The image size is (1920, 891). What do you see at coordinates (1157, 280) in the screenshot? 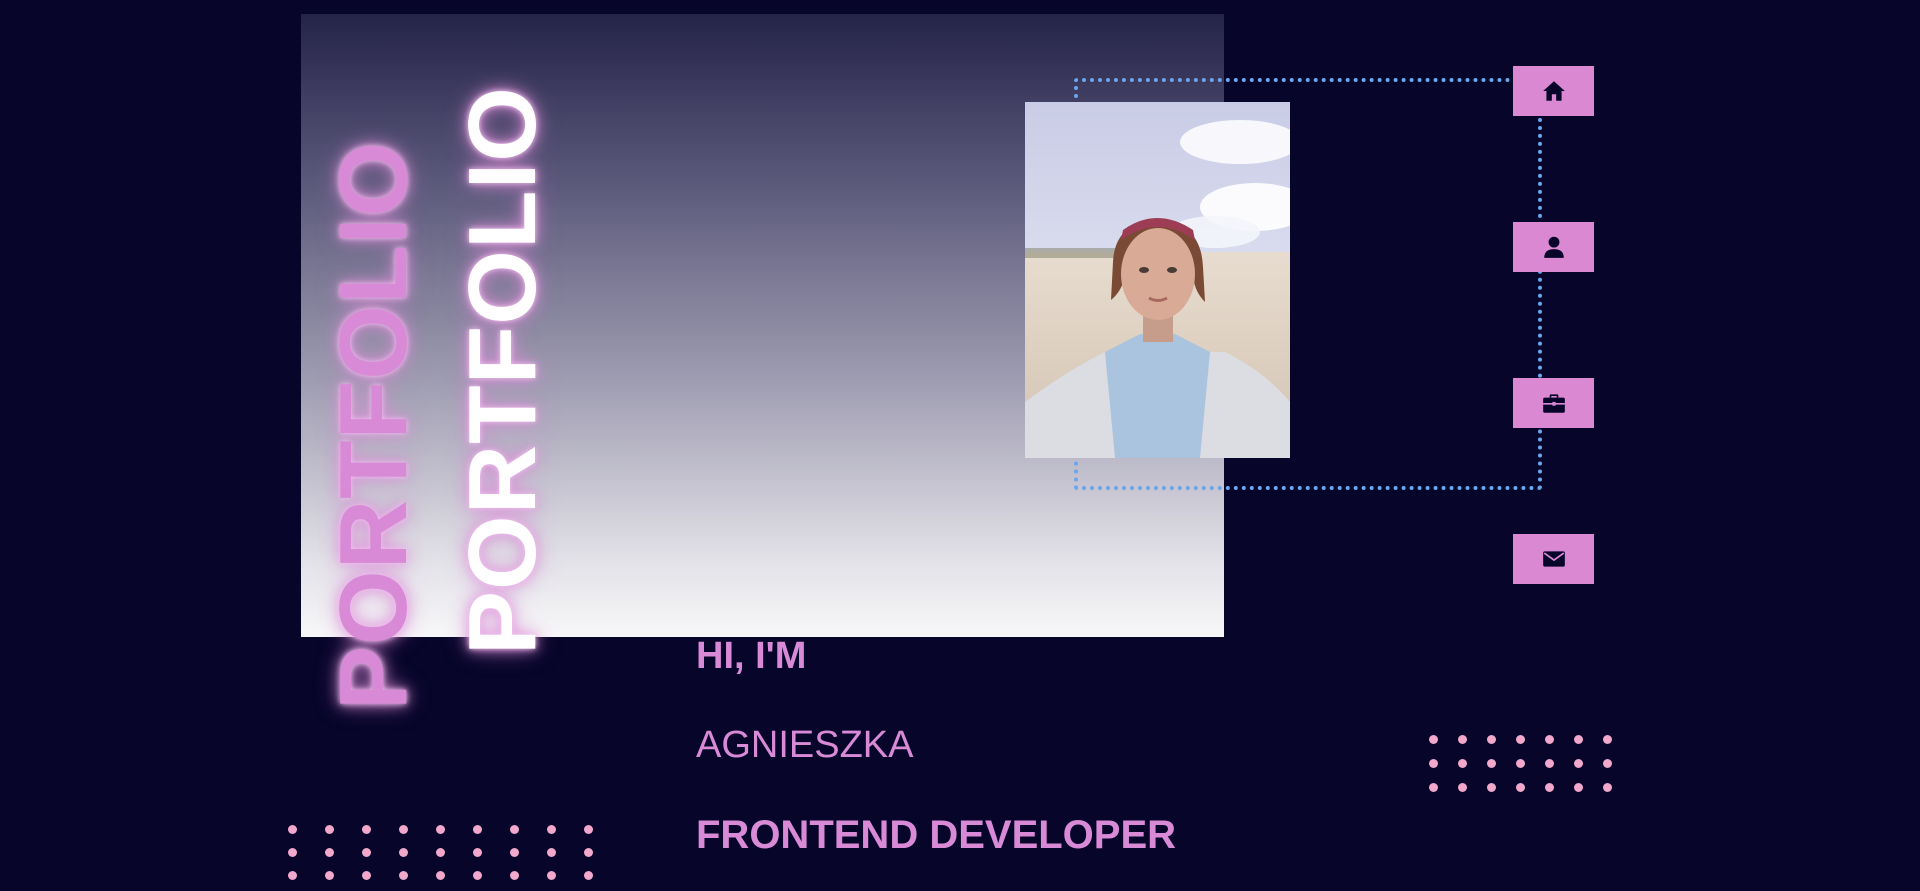
I see `profile-photo` at bounding box center [1157, 280].